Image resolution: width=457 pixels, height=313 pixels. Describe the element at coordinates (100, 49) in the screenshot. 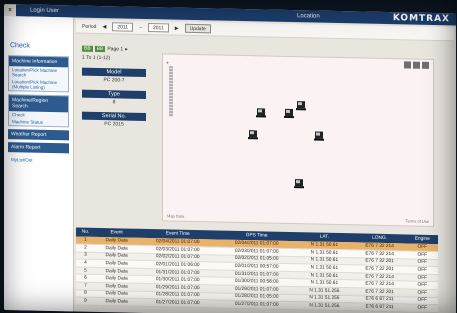

I see `pager-chip-prev: BB` at that location.